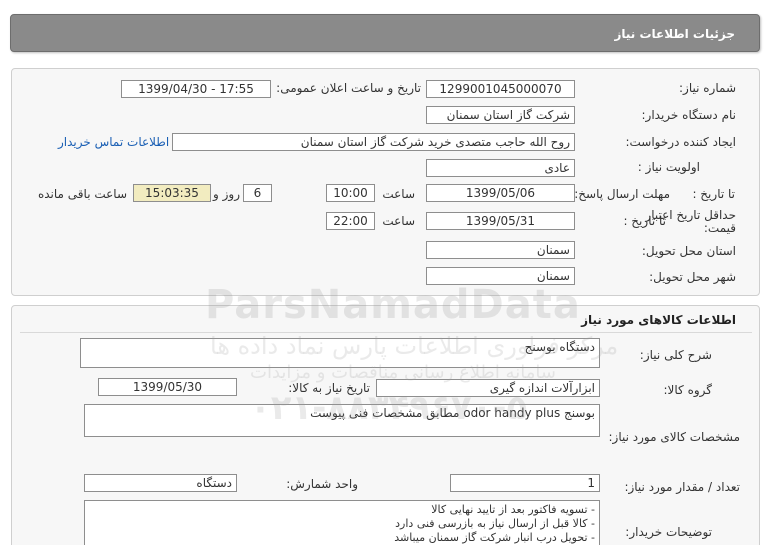 Image resolution: width=770 pixels, height=545 pixels. What do you see at coordinates (393, 305) in the screenshot?
I see `watermark-brand: ParsNamadData` at bounding box center [393, 305].